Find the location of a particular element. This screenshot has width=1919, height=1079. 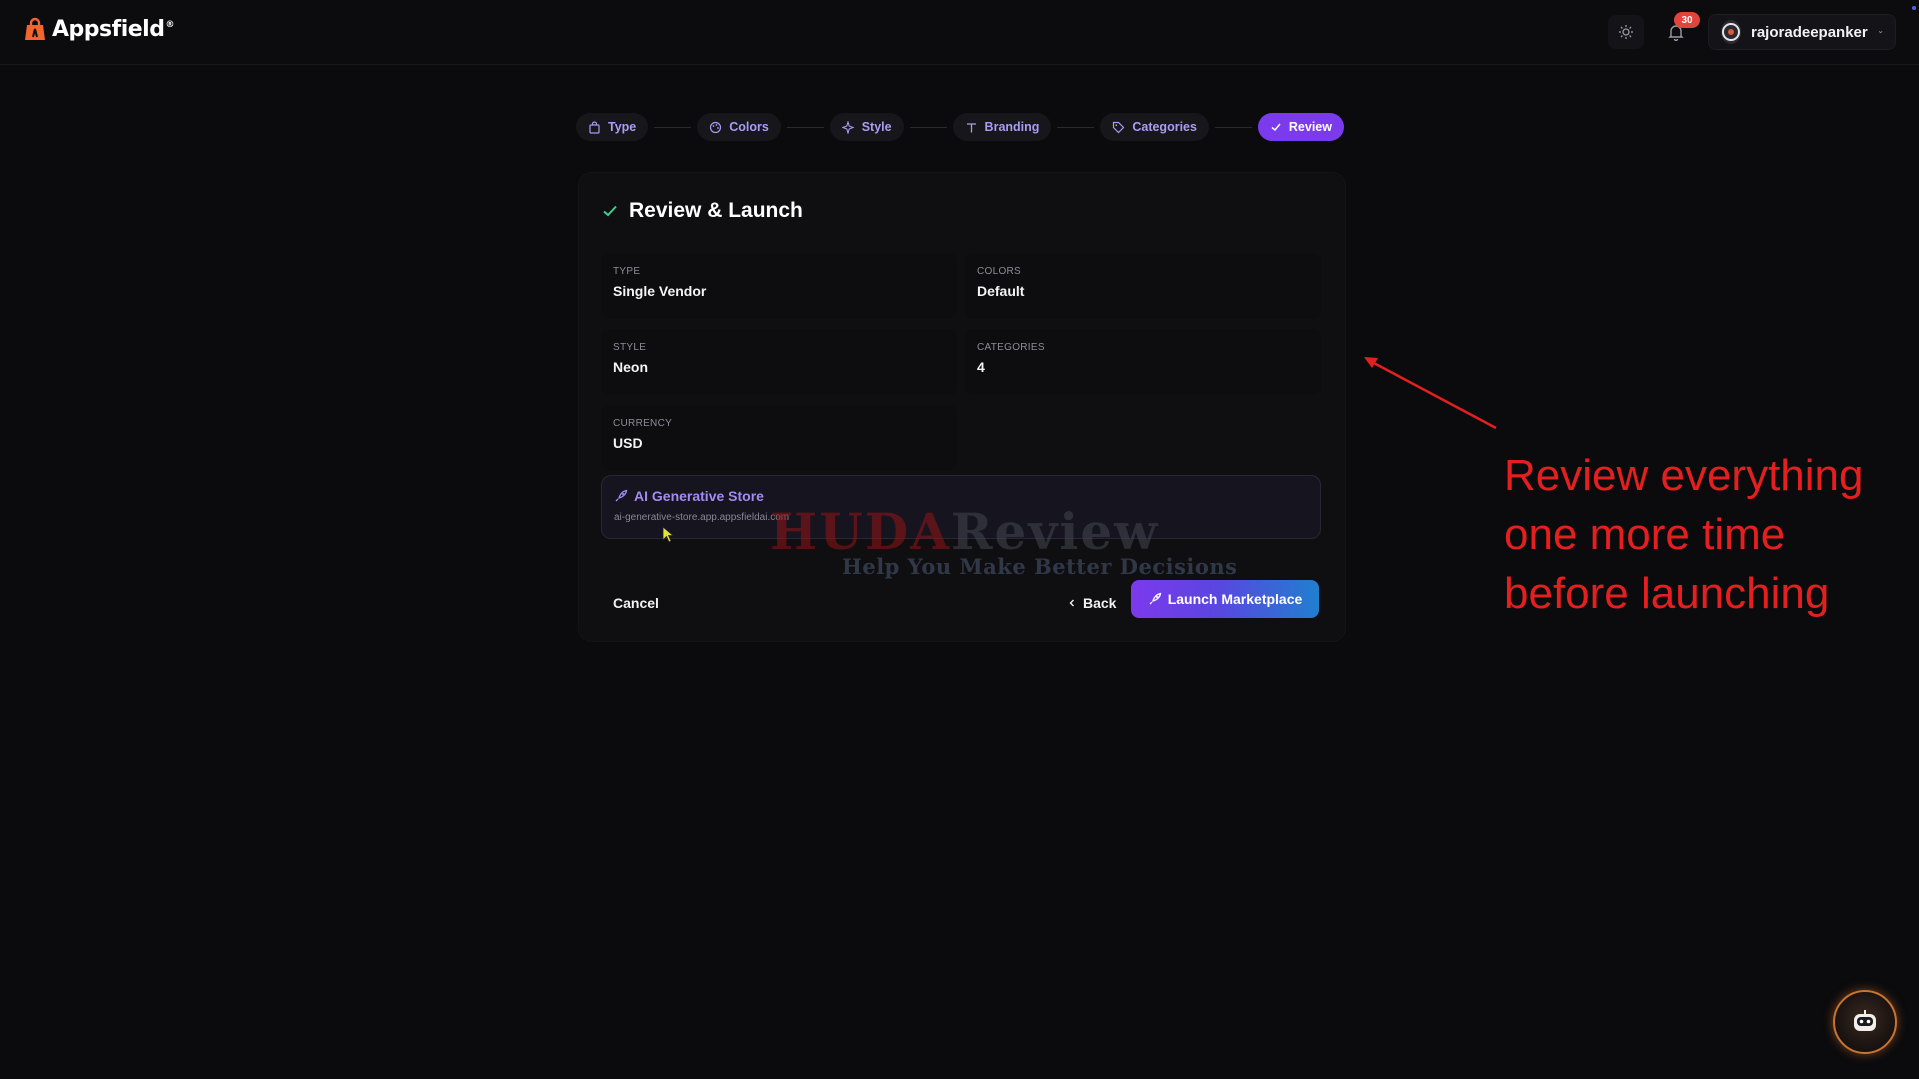

step-label: Type is located at coordinates (622, 127).